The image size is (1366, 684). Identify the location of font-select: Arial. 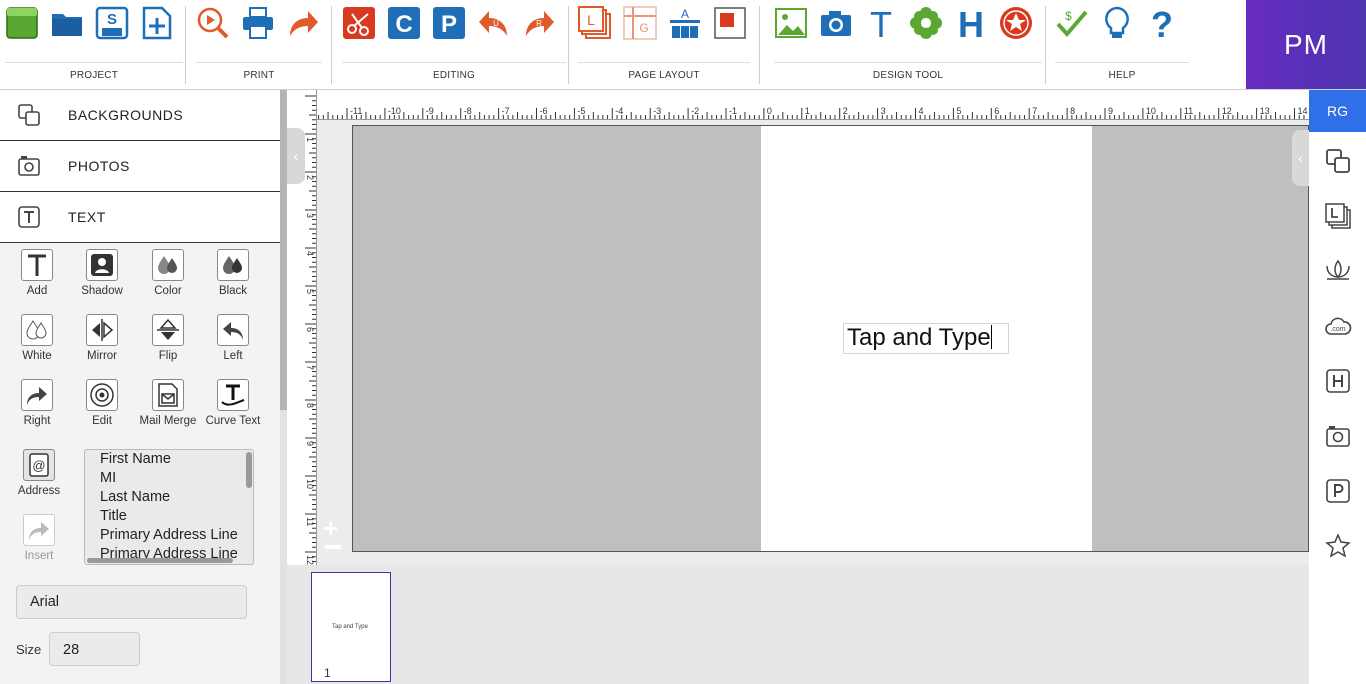
(131, 602).